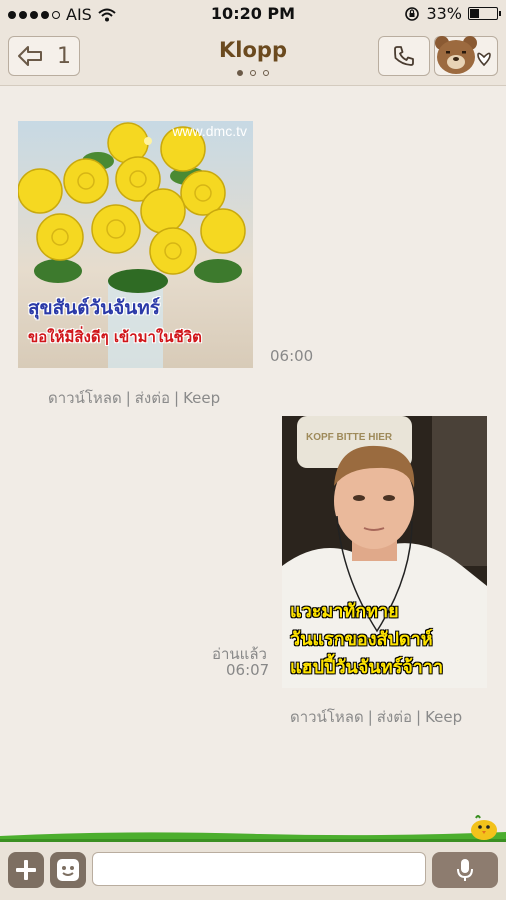 This screenshot has height=900, width=506. I want to click on image-caption-line1: แวะมาทักทาย, so click(344, 611).